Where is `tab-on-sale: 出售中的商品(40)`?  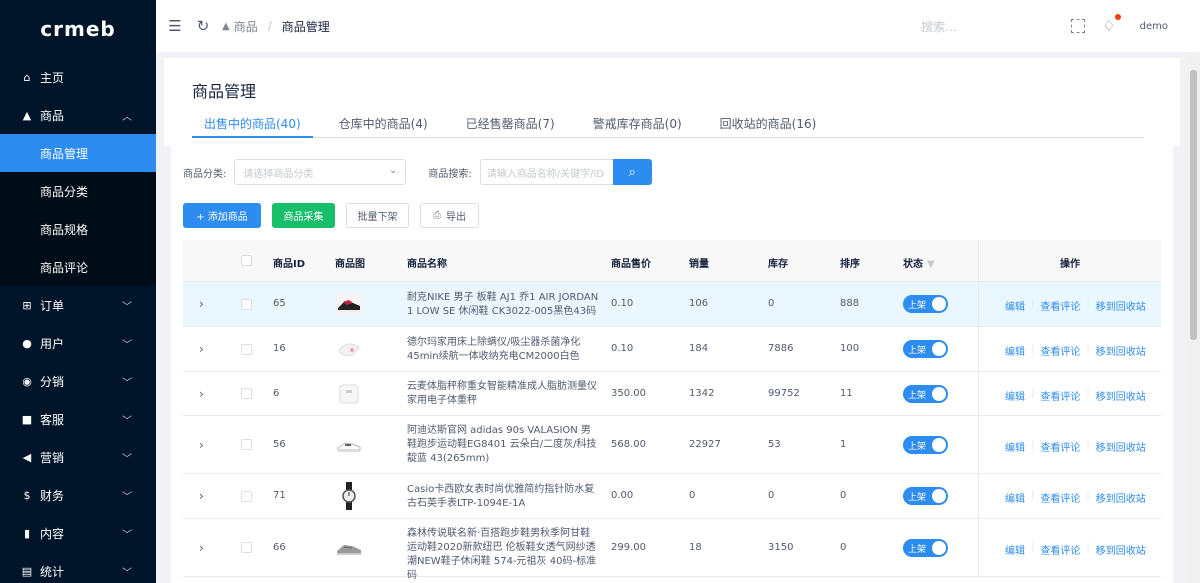
tab-on-sale: 出售中的商品(40) is located at coordinates (252, 125).